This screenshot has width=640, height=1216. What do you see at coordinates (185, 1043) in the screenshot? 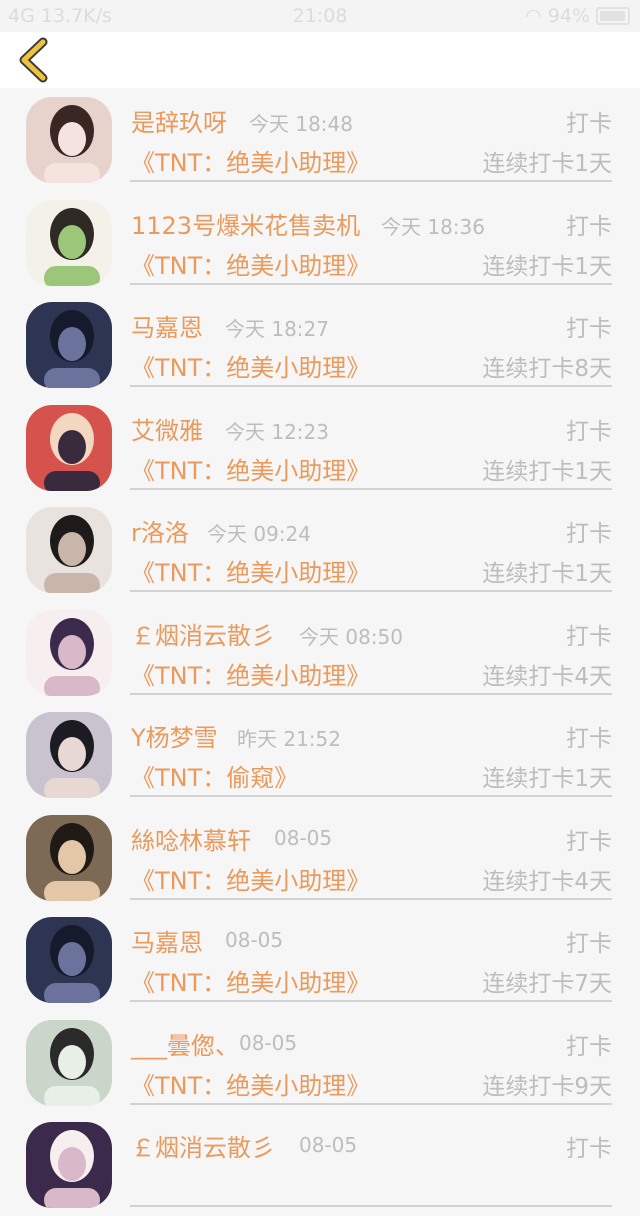
I see `user-name: ___曇偬、` at bounding box center [185, 1043].